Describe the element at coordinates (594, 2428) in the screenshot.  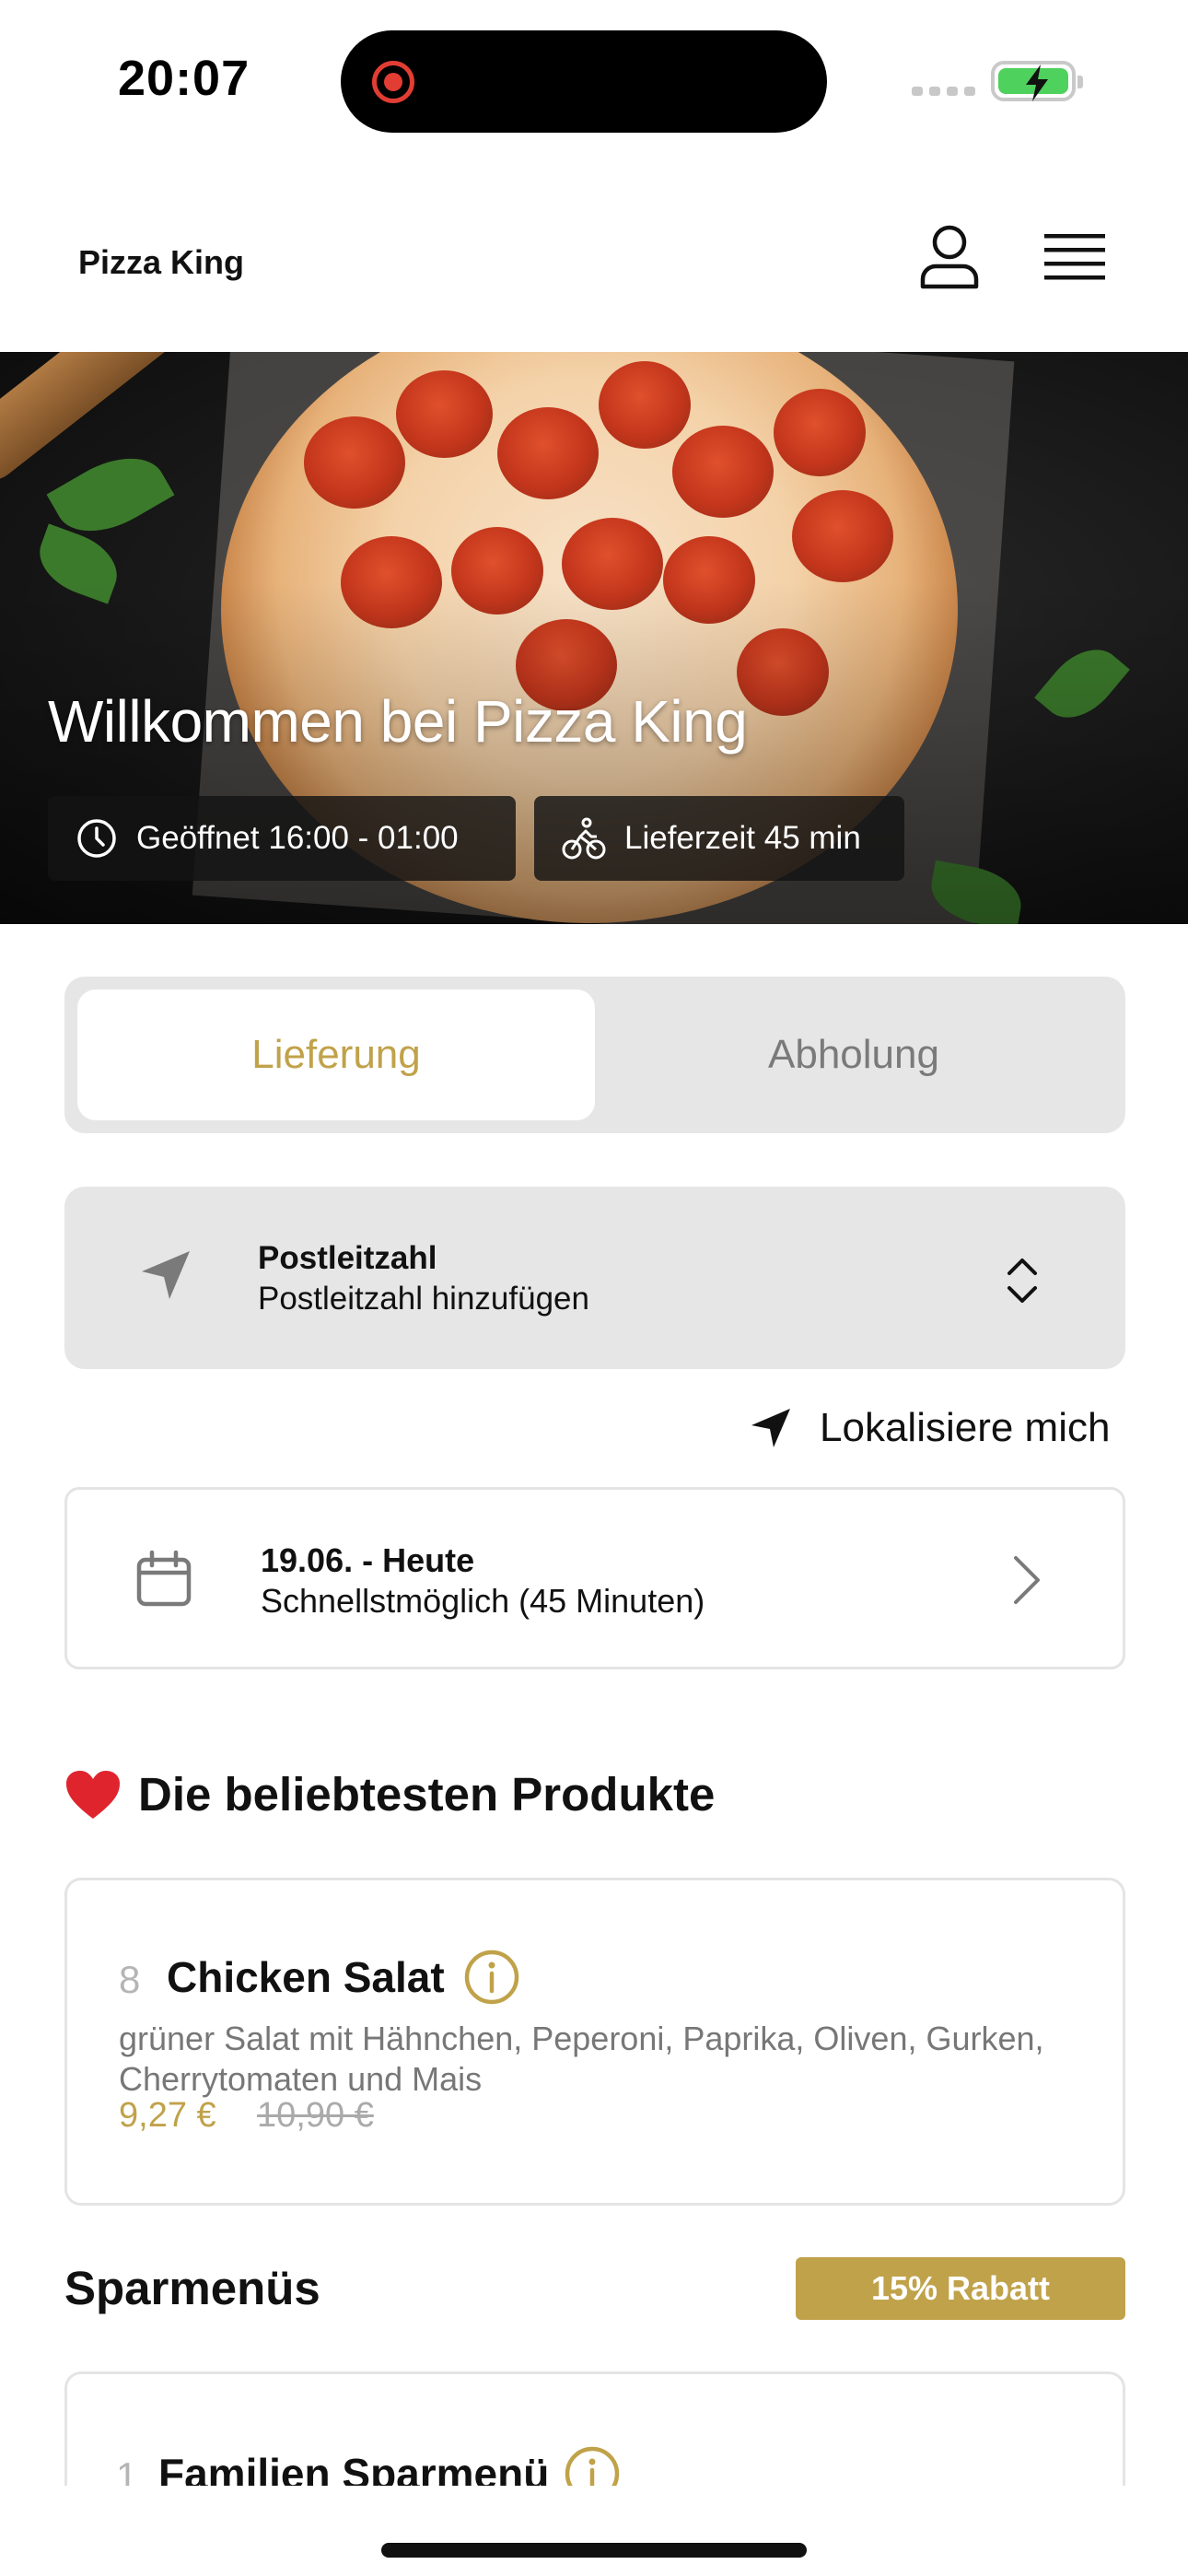
I see `savings-menu-list: 1 Familien Sparmenü` at that location.